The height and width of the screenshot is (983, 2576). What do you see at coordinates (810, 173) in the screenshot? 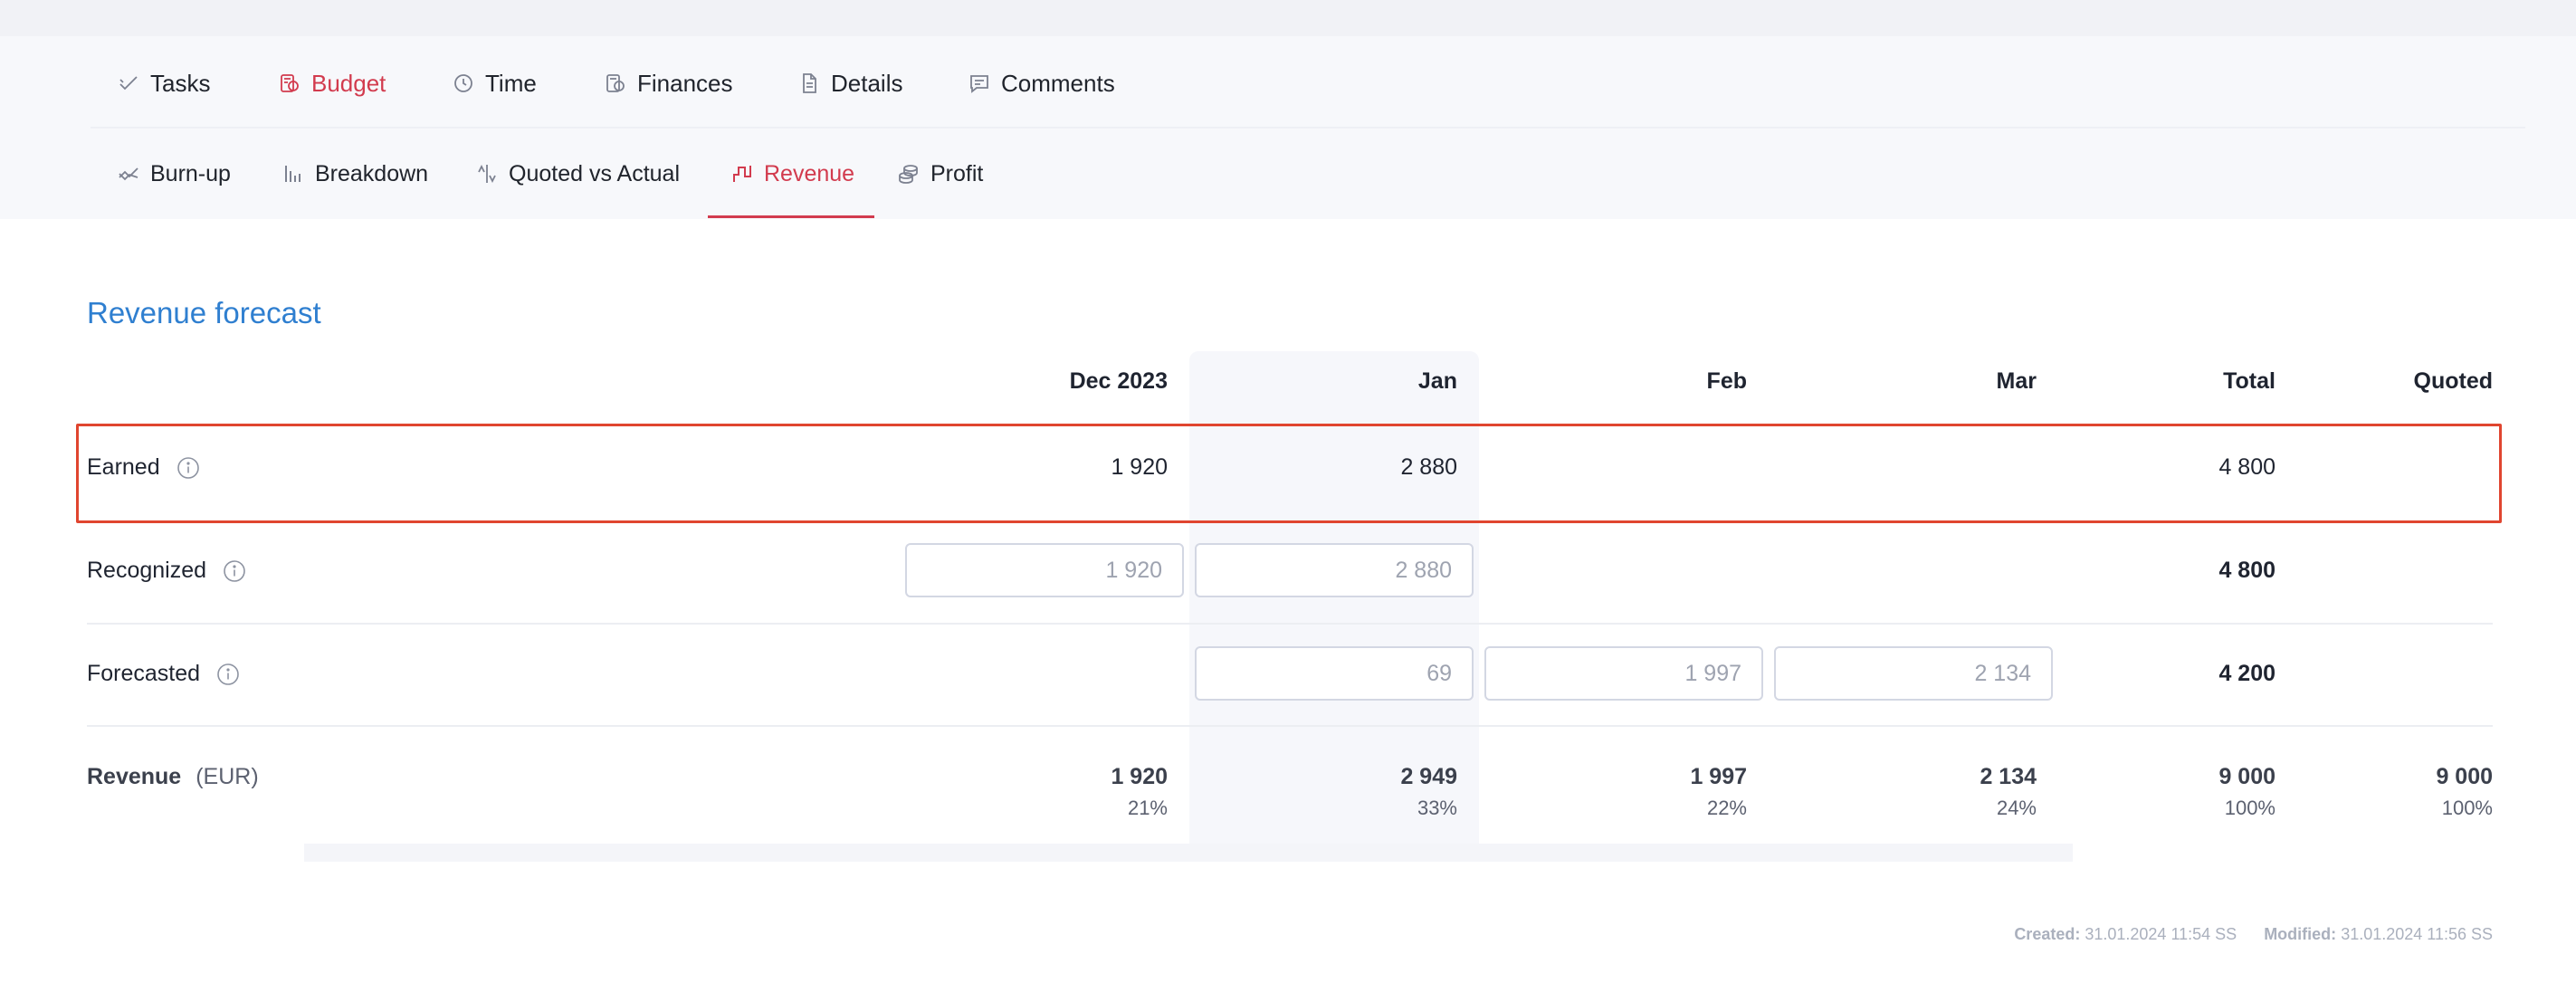
I see `subtab-label: Revenue` at bounding box center [810, 173].